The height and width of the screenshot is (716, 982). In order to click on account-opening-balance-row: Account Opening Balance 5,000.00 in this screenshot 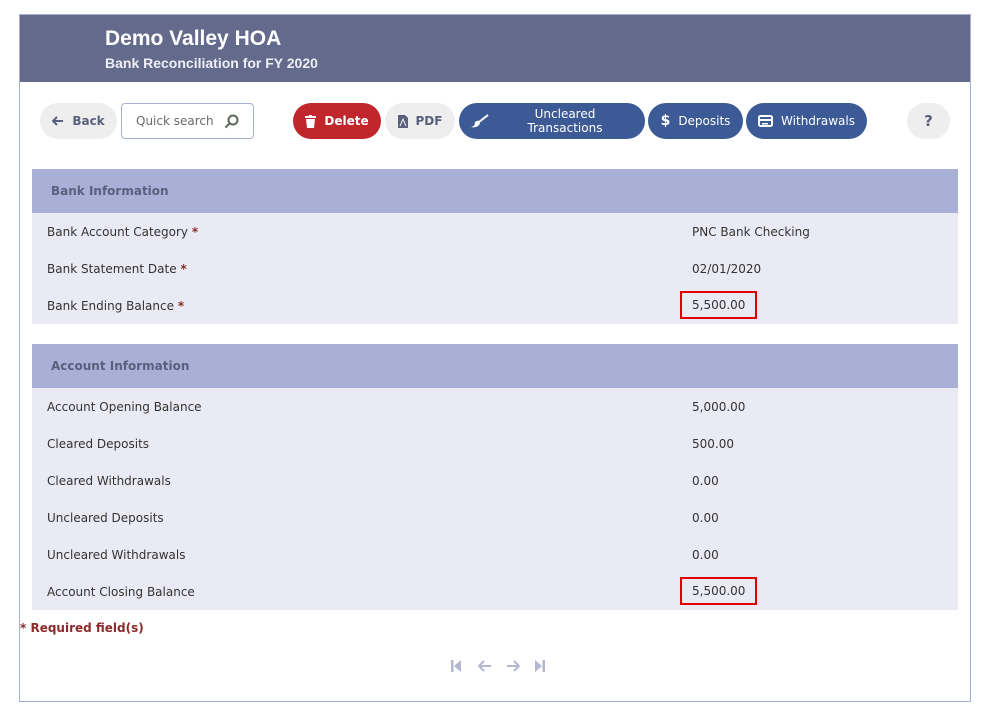, I will do `click(495, 406)`.